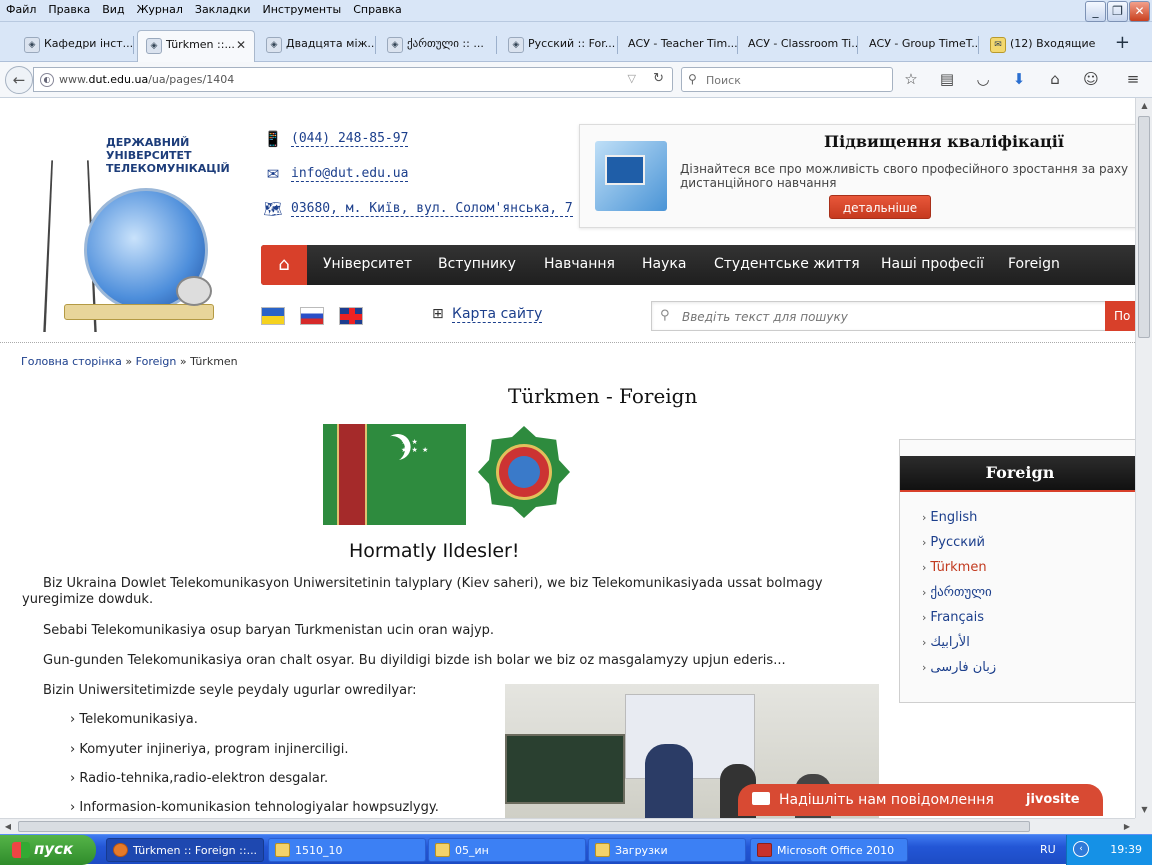 Image resolution: width=1152 pixels, height=865 pixels. Describe the element at coordinates (71, 361) in the screenshot. I see `breadcrumb-home: Головна сторінка` at that location.